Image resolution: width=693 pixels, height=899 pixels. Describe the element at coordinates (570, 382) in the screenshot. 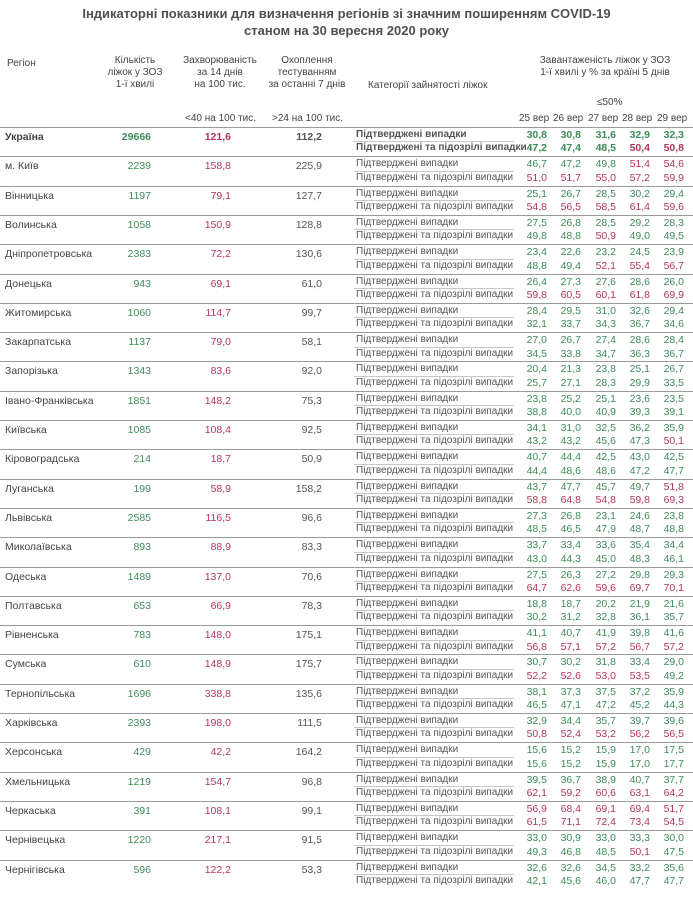

I see `load-value: 27,1` at that location.